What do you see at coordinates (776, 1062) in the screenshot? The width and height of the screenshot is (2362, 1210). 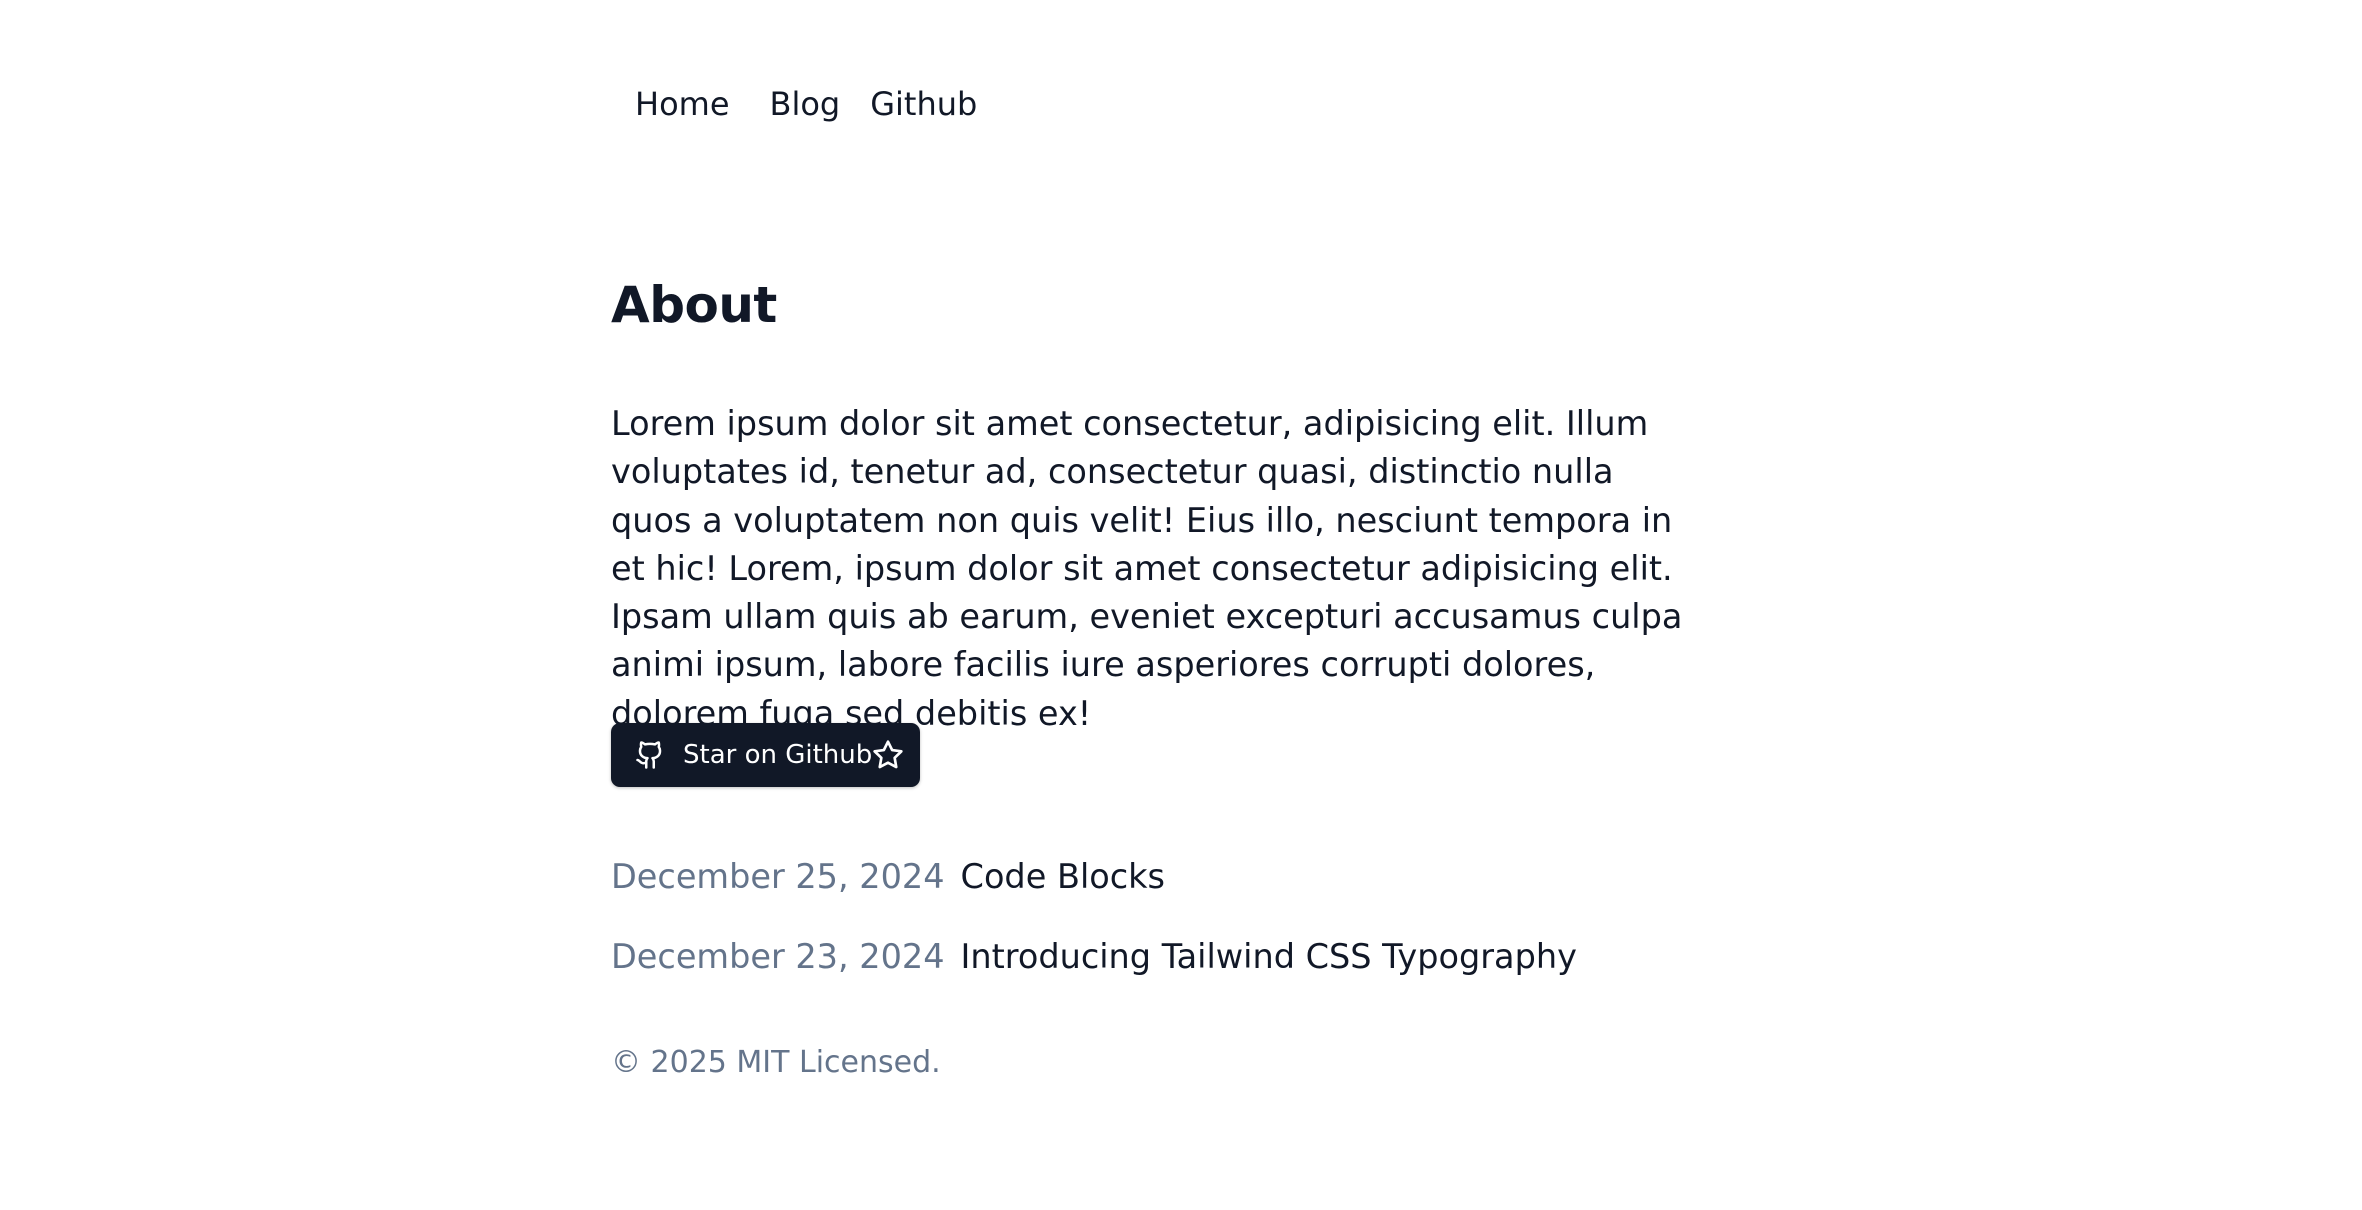 I see `footer-license: © 2025 MIT Licensed.` at bounding box center [776, 1062].